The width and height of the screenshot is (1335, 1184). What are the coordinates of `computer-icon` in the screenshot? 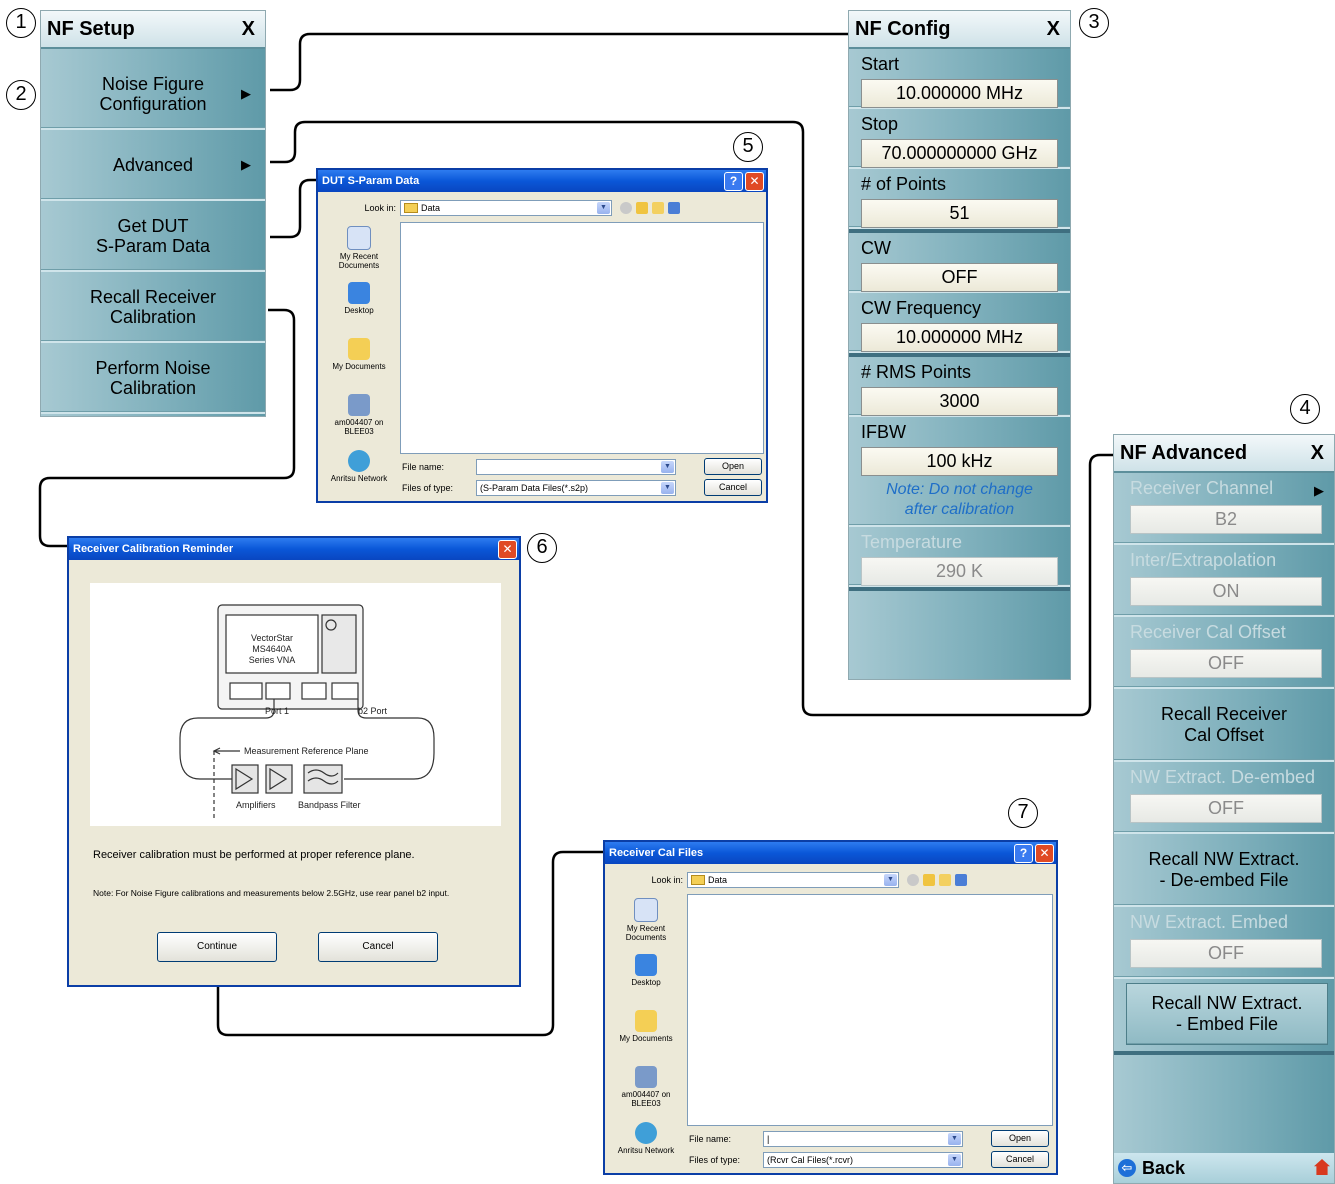 It's located at (646, 1077).